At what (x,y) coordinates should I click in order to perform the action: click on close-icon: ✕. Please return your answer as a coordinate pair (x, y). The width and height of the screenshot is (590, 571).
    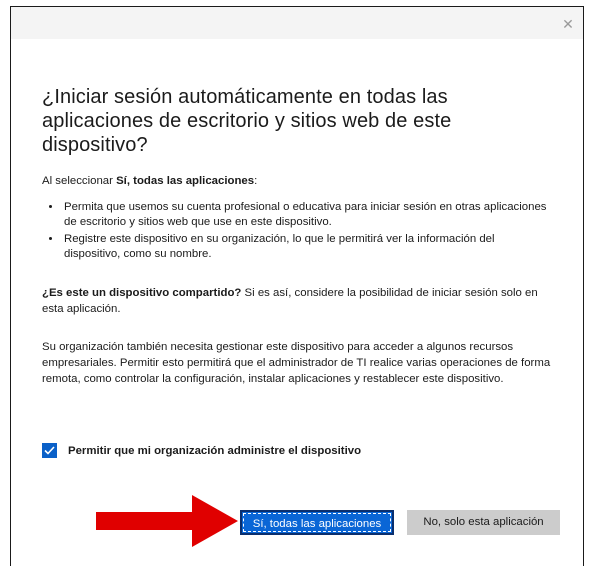
    Looking at the image, I should click on (568, 24).